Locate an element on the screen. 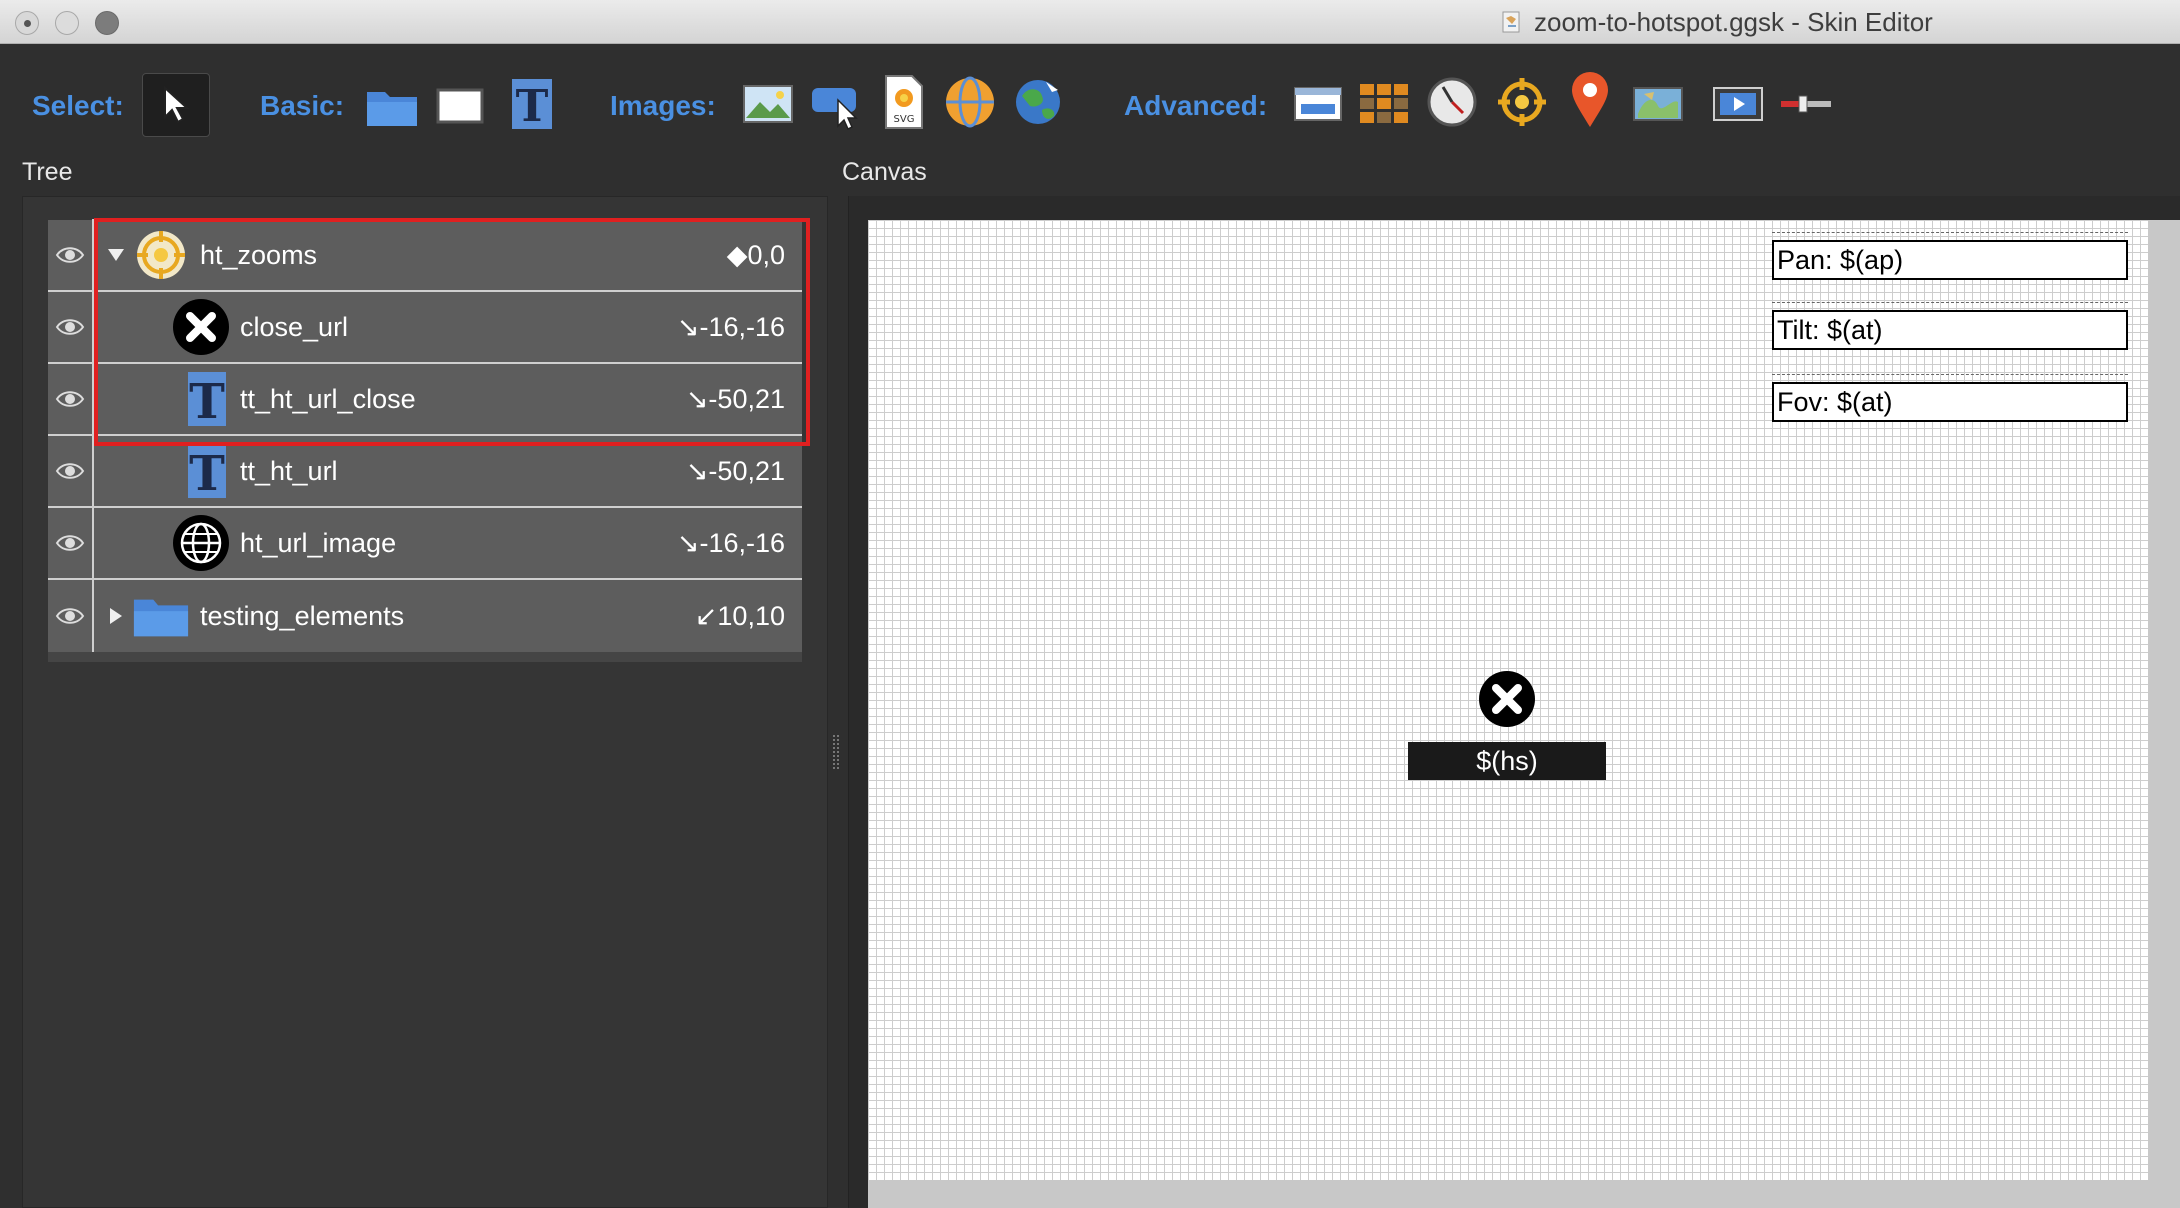  tree-item-label: tt_ht_url_close is located at coordinates (328, 398).